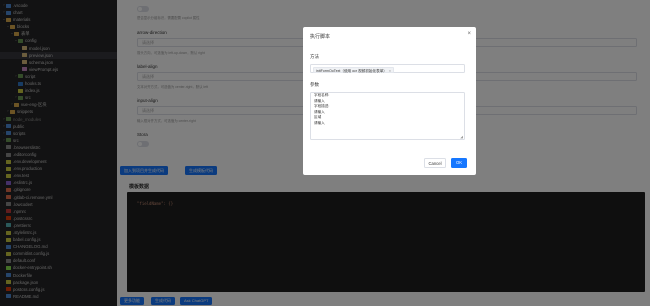  Describe the element at coordinates (390, 71) in the screenshot. I see `tag-close-icon: ×` at that location.